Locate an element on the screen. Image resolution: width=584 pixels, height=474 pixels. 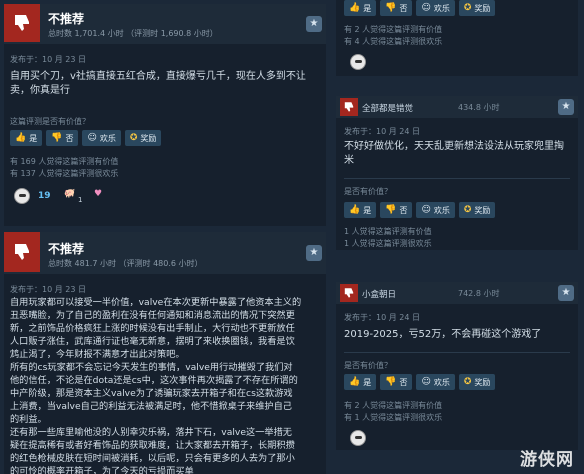
review-header: 小盒朝日 742.8 小时 ★ is located at coordinates (457, 293).